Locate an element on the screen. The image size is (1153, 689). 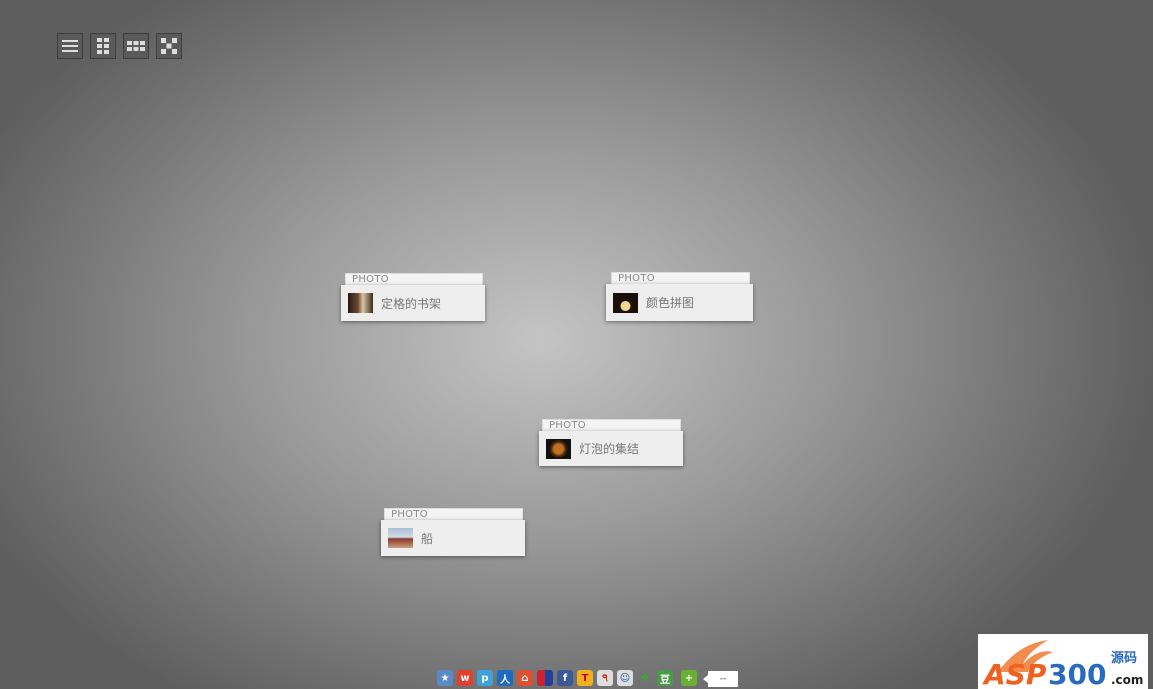
douban-share-icon: 豆 is located at coordinates (665, 678).